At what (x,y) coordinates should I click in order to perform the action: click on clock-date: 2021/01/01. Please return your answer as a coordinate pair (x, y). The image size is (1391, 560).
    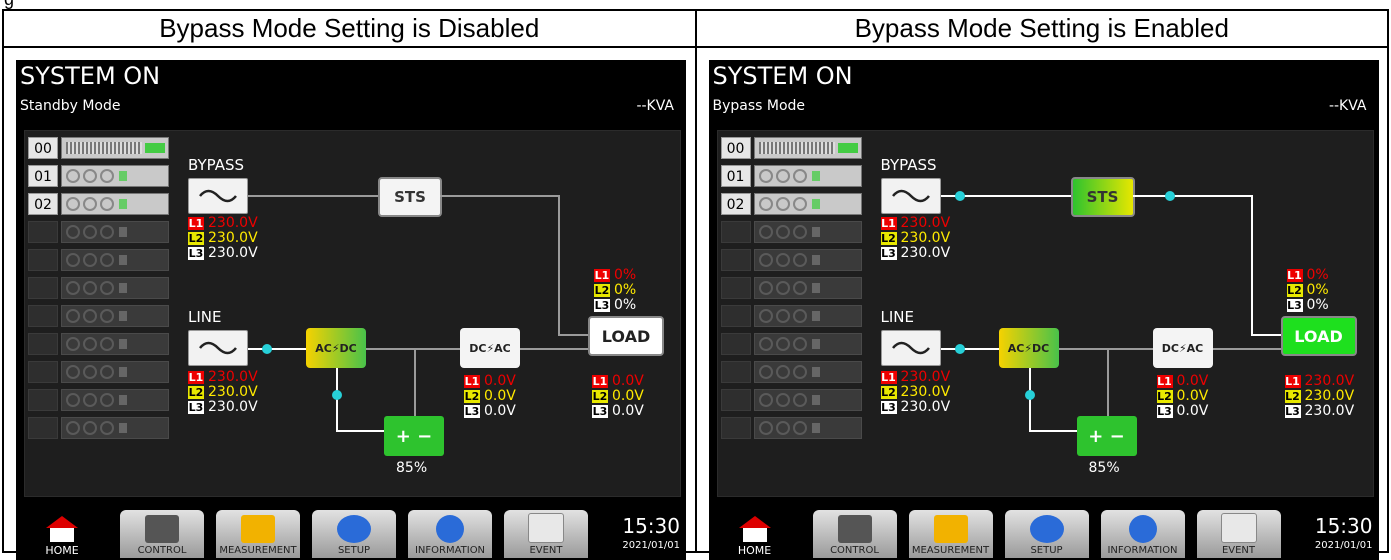
    Looking at the image, I should click on (1343, 545).